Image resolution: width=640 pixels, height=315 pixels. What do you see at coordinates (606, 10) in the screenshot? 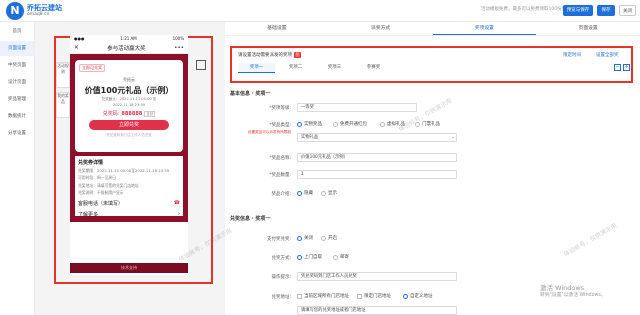
I see `save-button: 保存` at bounding box center [606, 10].